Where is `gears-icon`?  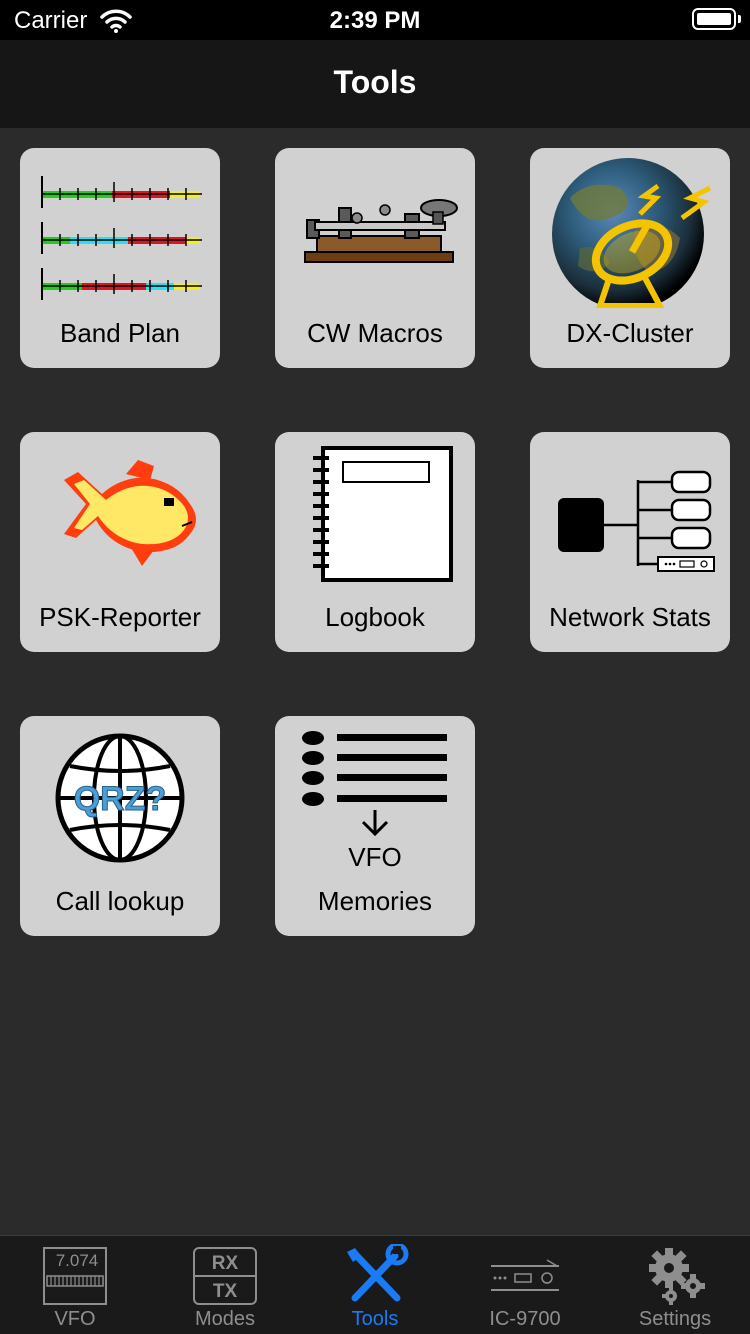
gears-icon is located at coordinates (677, 1276).